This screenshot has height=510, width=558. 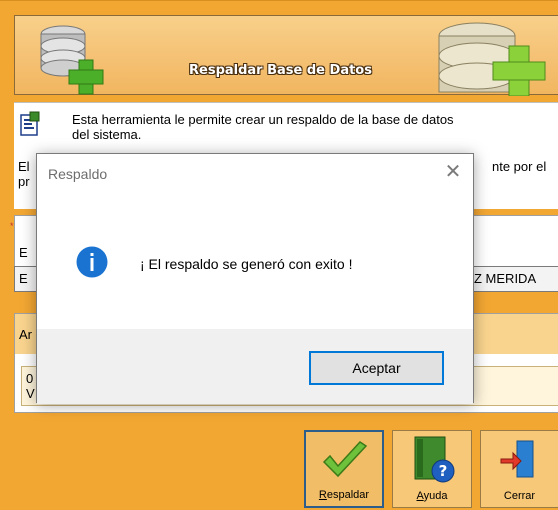 What do you see at coordinates (72, 60) in the screenshot?
I see `database-add-icon` at bounding box center [72, 60].